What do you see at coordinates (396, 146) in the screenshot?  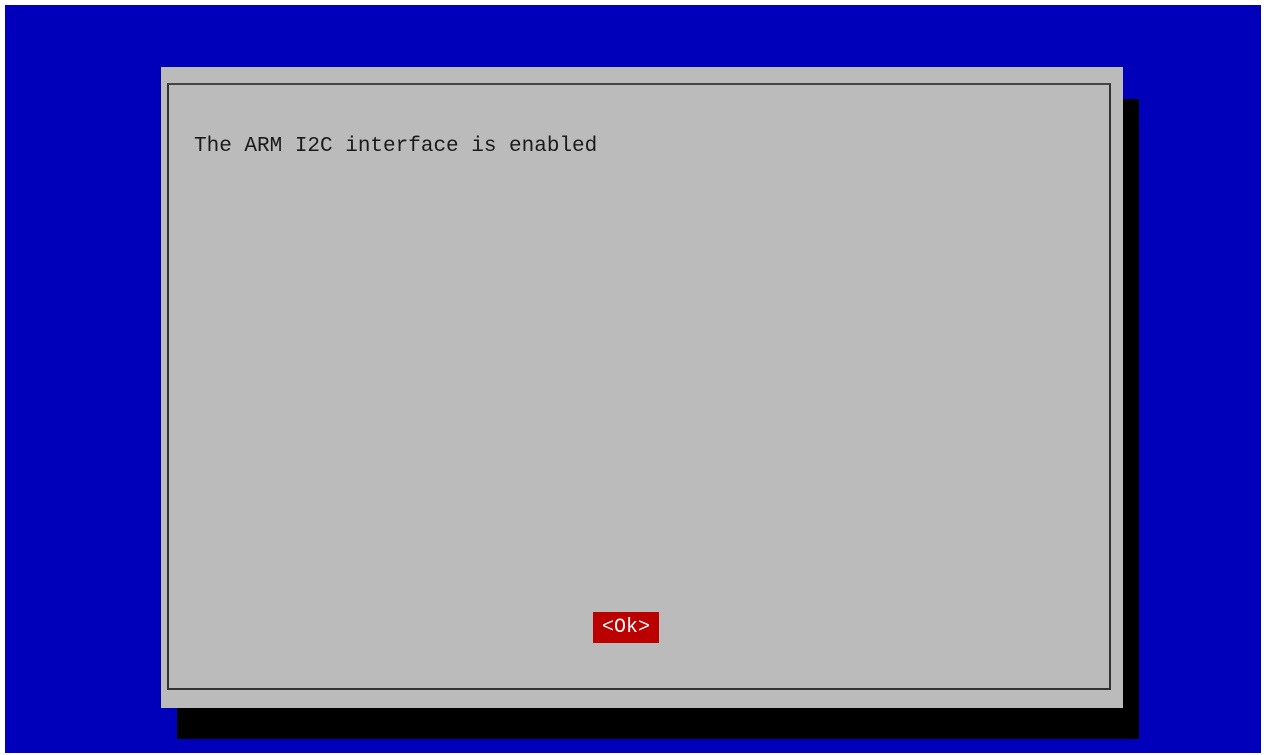 I see `dialog-message: The ARM I2C interface is enabled` at bounding box center [396, 146].